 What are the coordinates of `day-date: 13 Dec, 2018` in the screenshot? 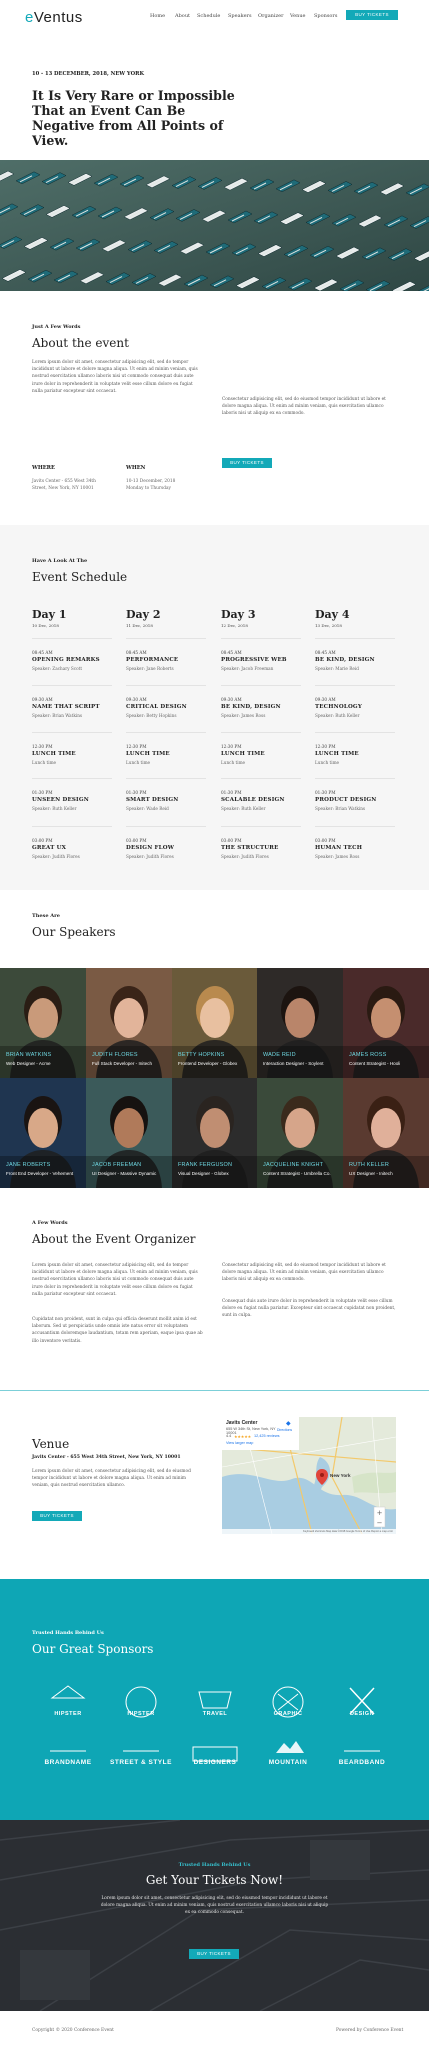 It's located at (328, 625).